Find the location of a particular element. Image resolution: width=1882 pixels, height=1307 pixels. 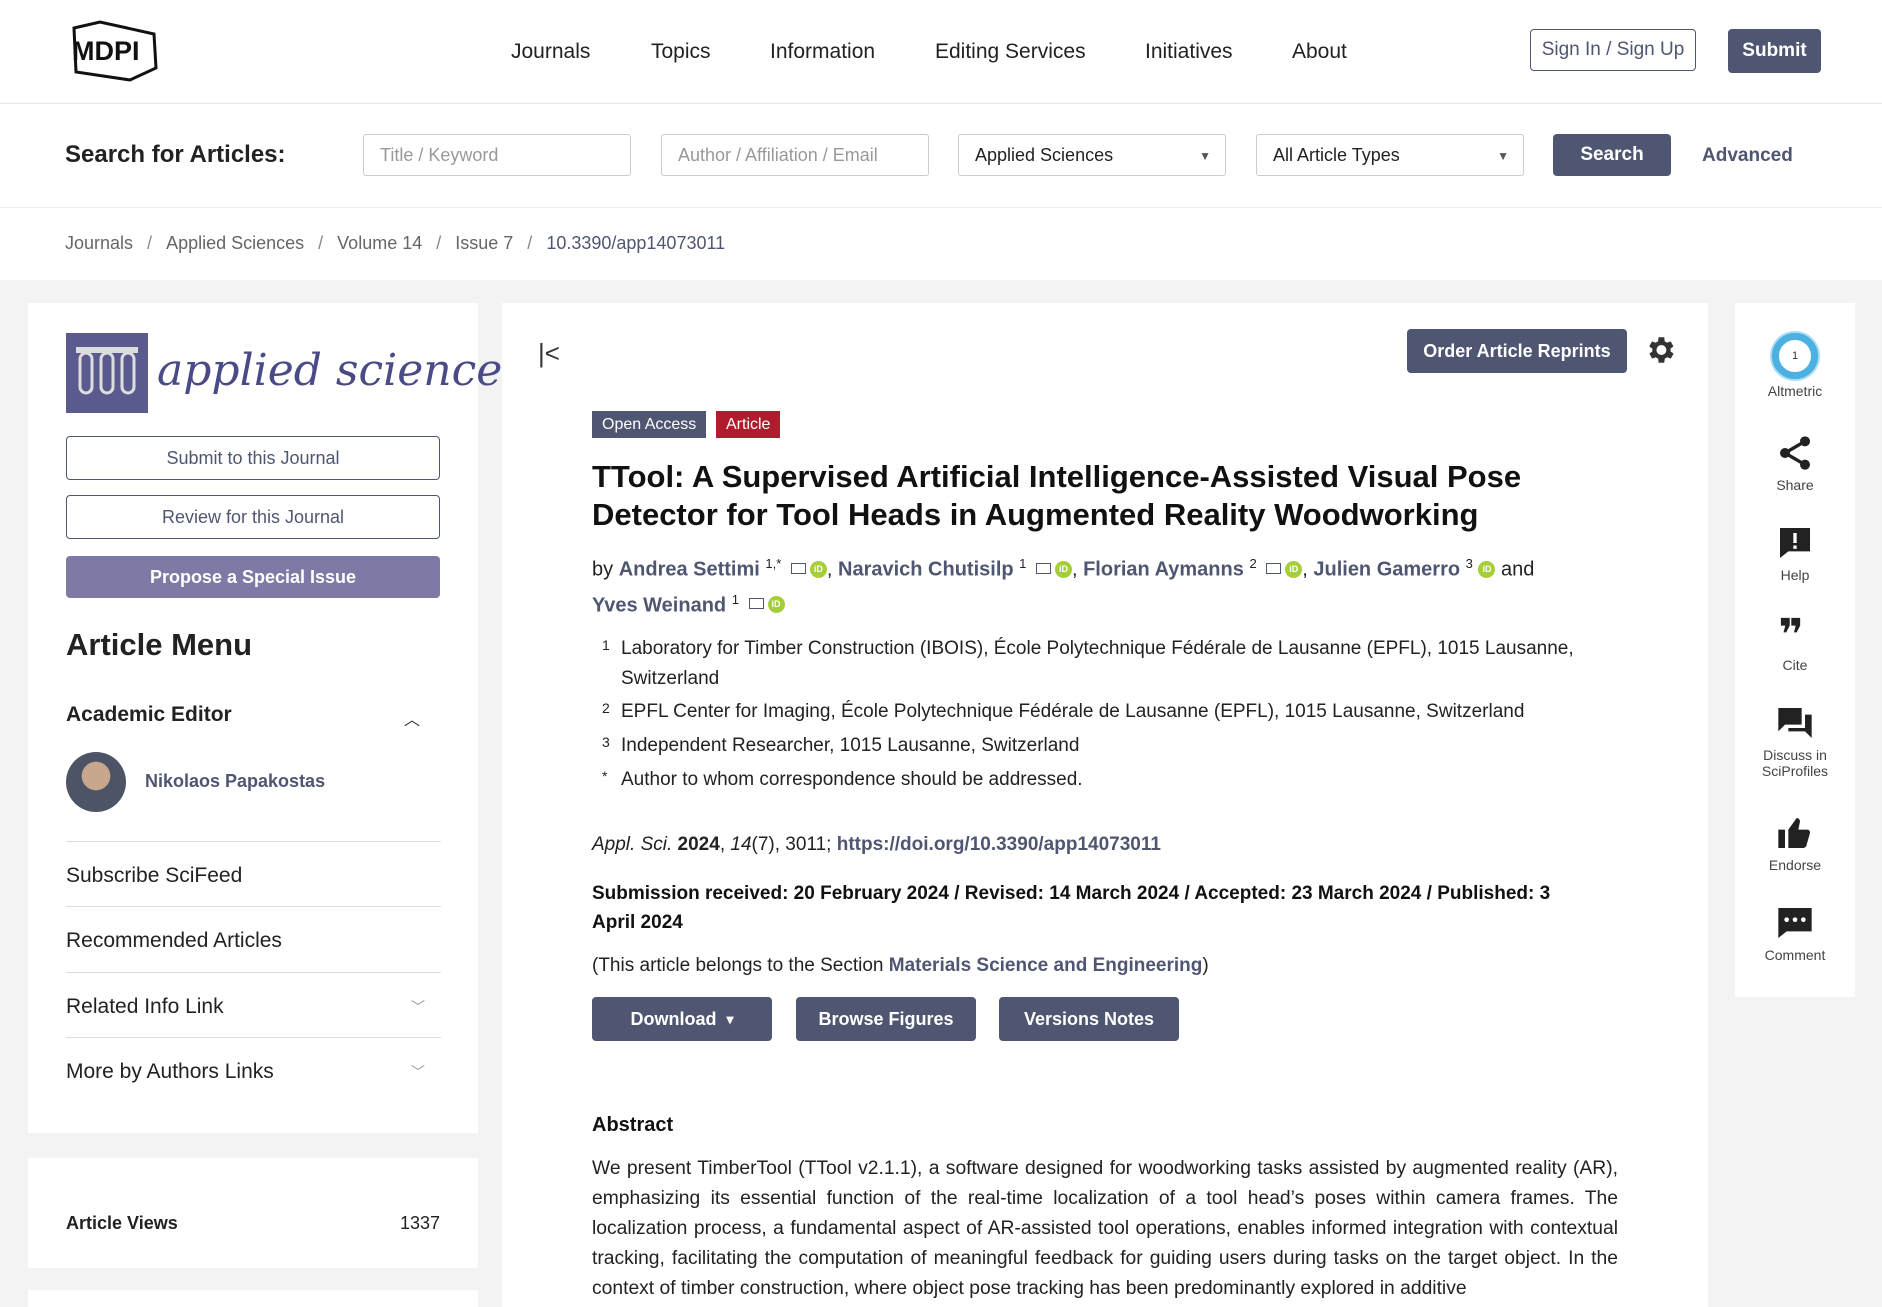

discuss-label: Discuss in SciProfiles is located at coordinates (1795, 763).